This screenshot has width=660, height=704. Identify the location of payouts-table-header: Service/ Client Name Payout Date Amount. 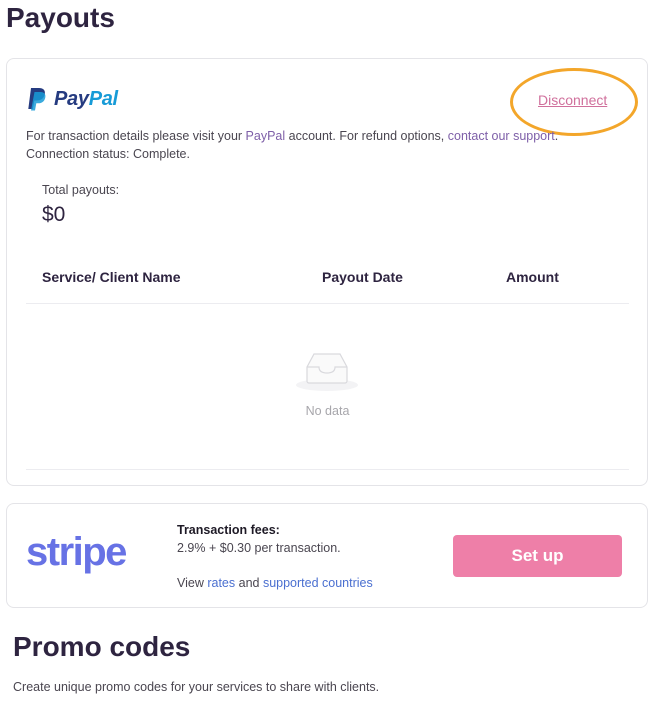
(327, 279).